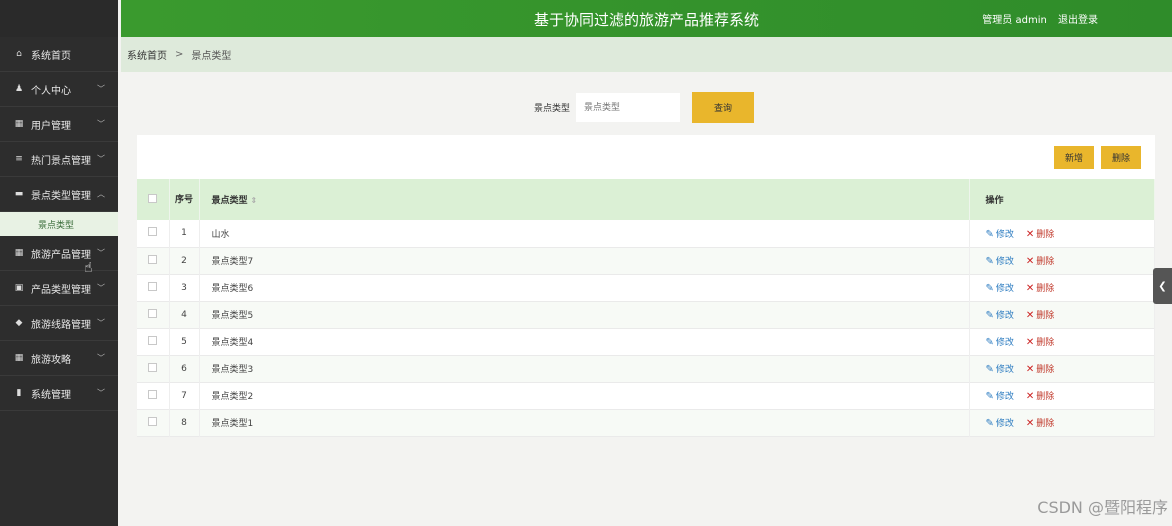 The height and width of the screenshot is (526, 1172). I want to click on sidebar-item-label: 用户管理, so click(51, 126).